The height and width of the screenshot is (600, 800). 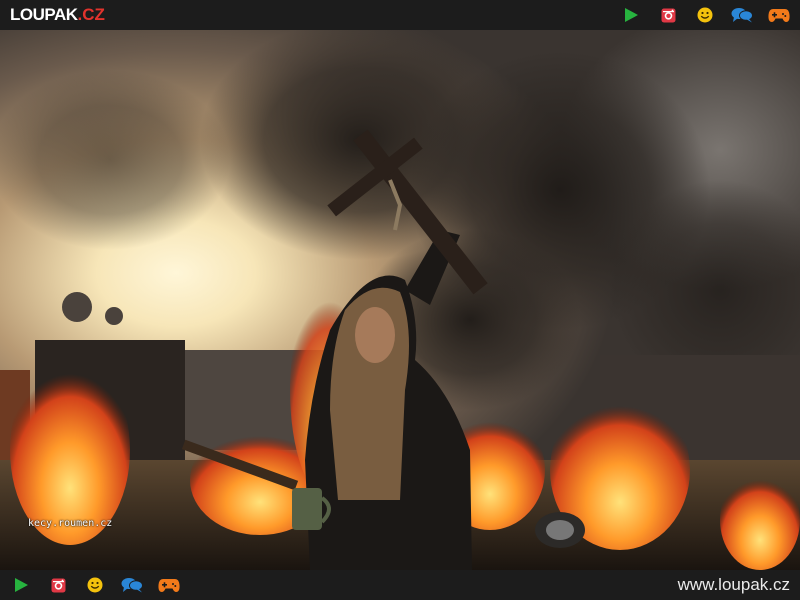 I want to click on logo-text: LOUPAK, so click(x=44, y=14).